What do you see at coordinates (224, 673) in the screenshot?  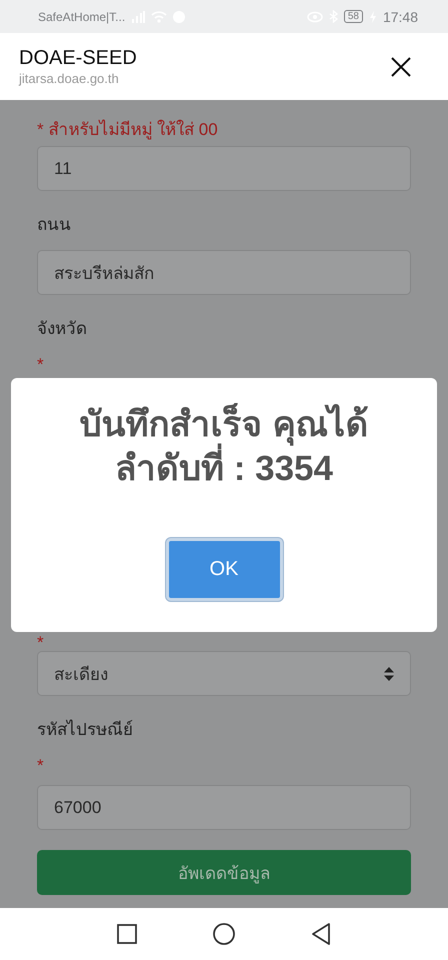 I see `select-field: สะเดียง` at bounding box center [224, 673].